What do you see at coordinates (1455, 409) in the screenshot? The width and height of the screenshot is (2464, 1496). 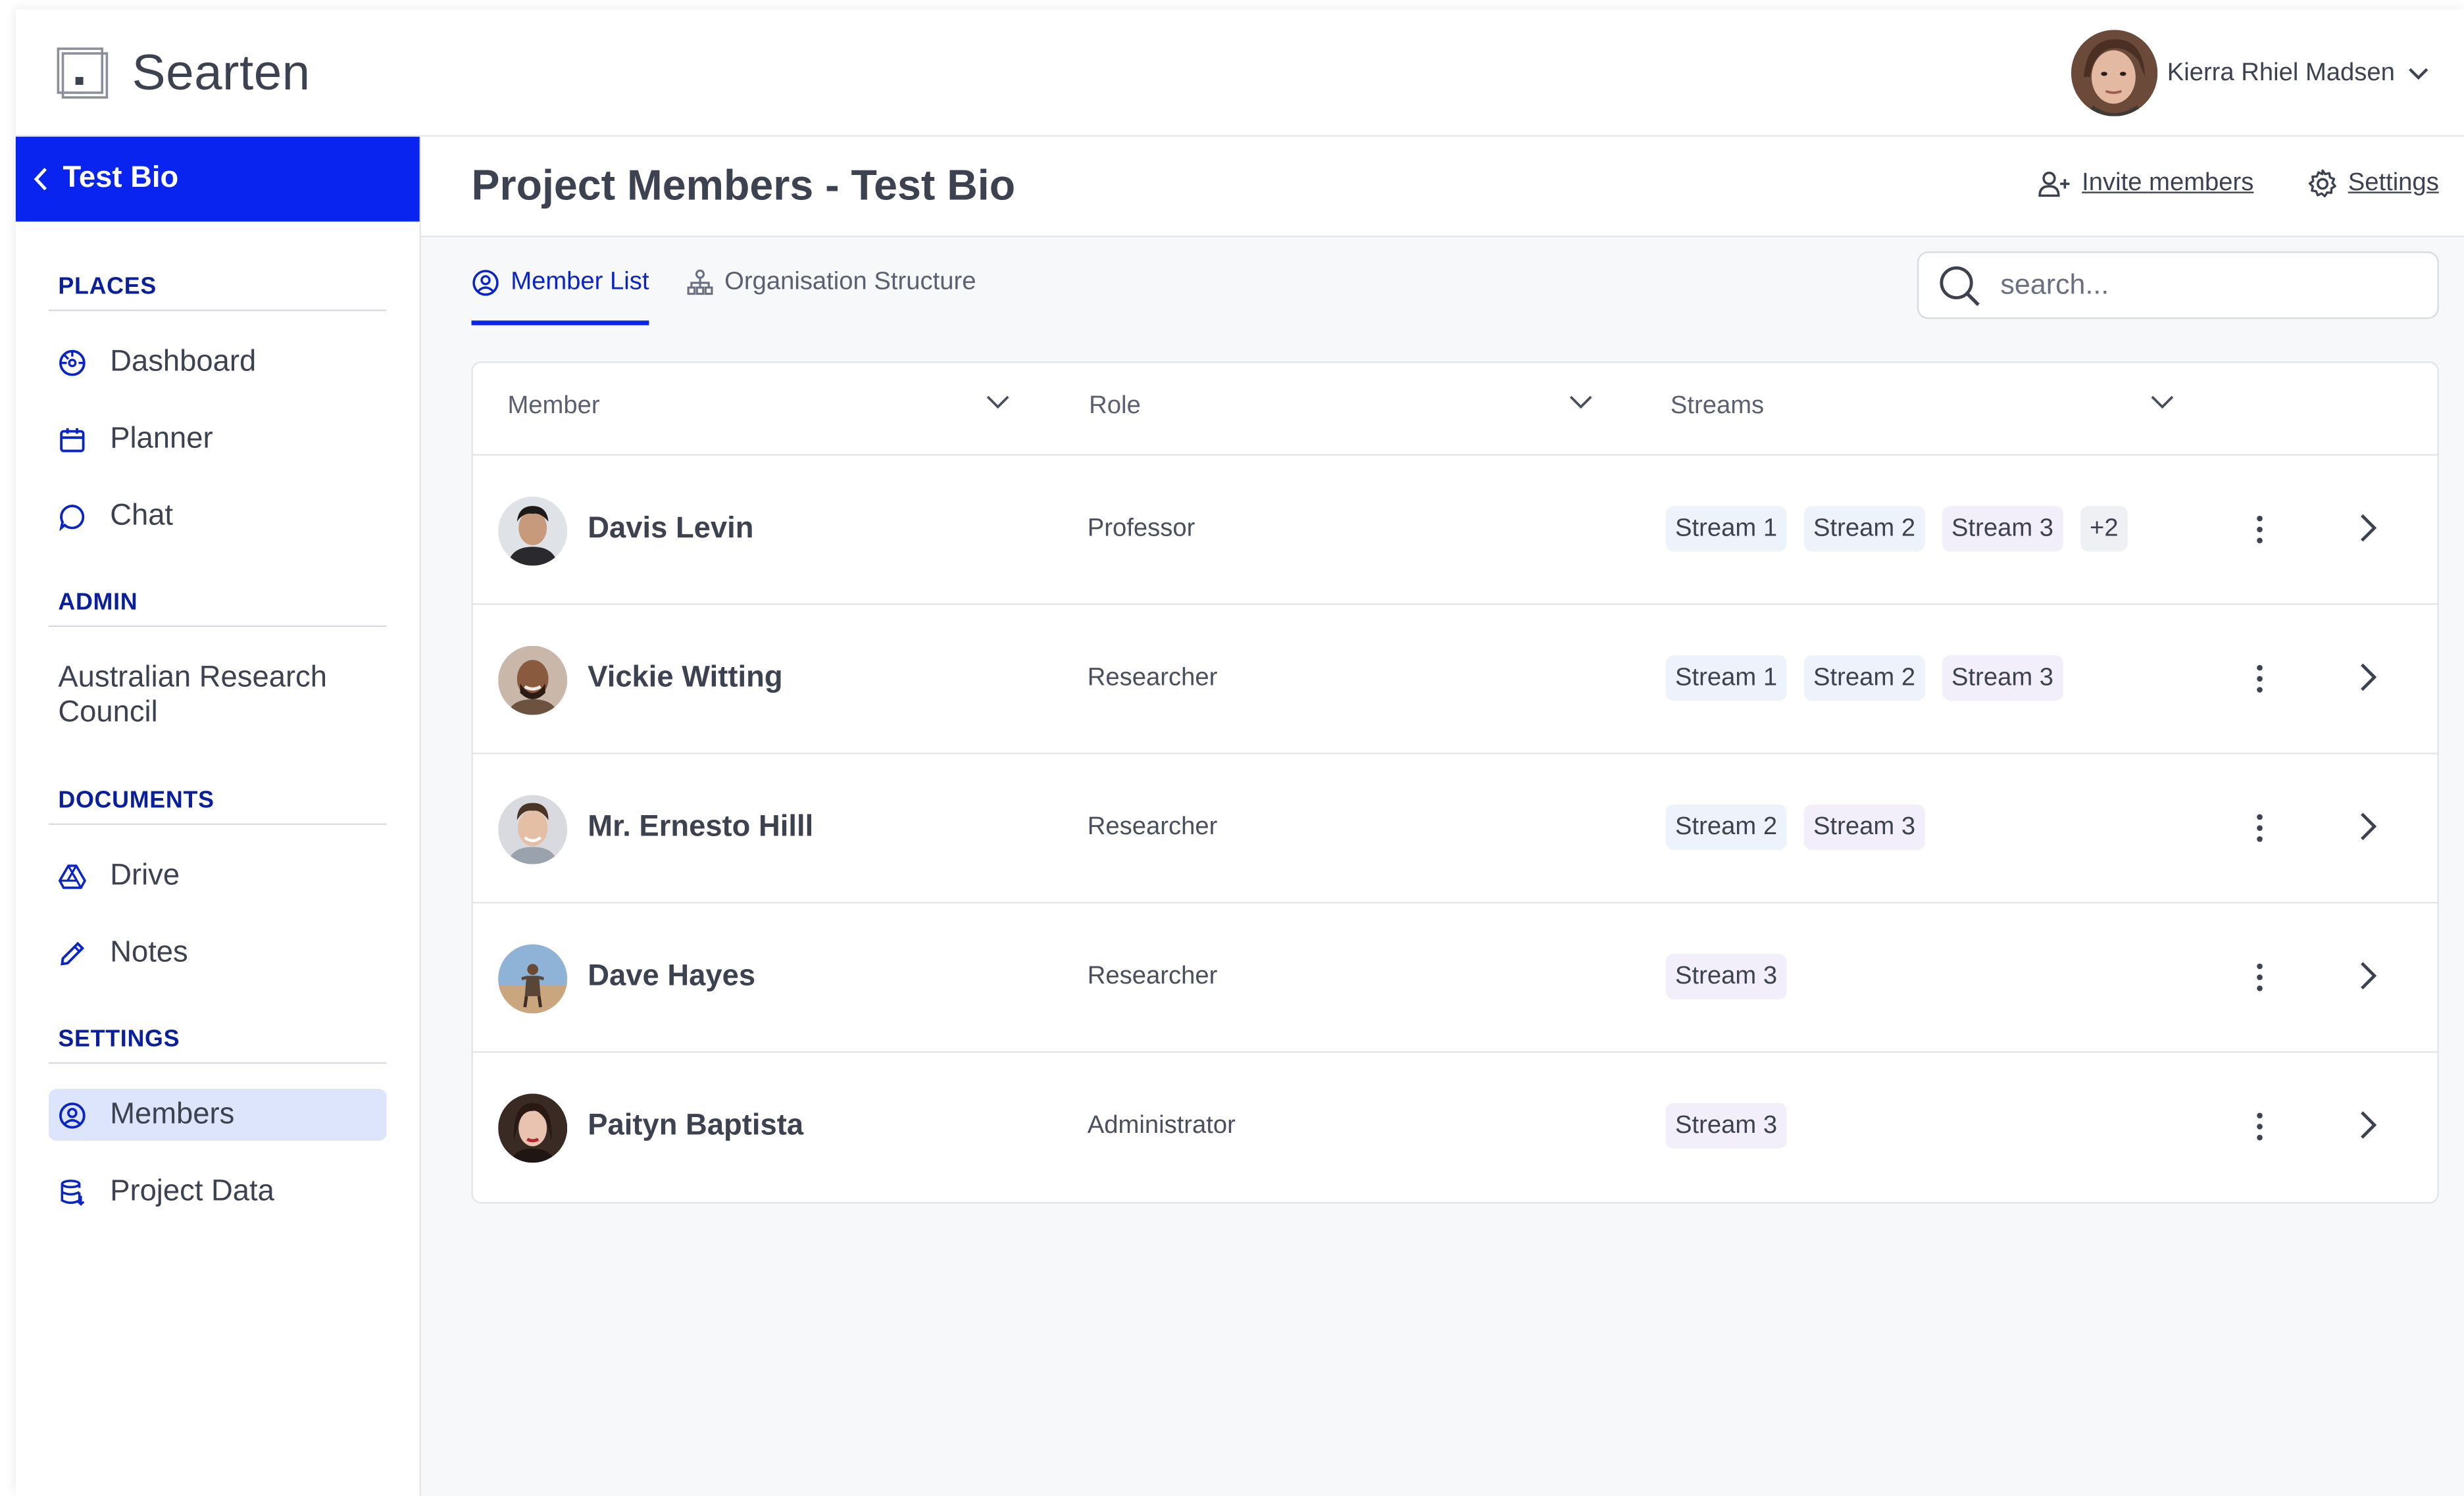 I see `table-header: Member Role Streams` at bounding box center [1455, 409].